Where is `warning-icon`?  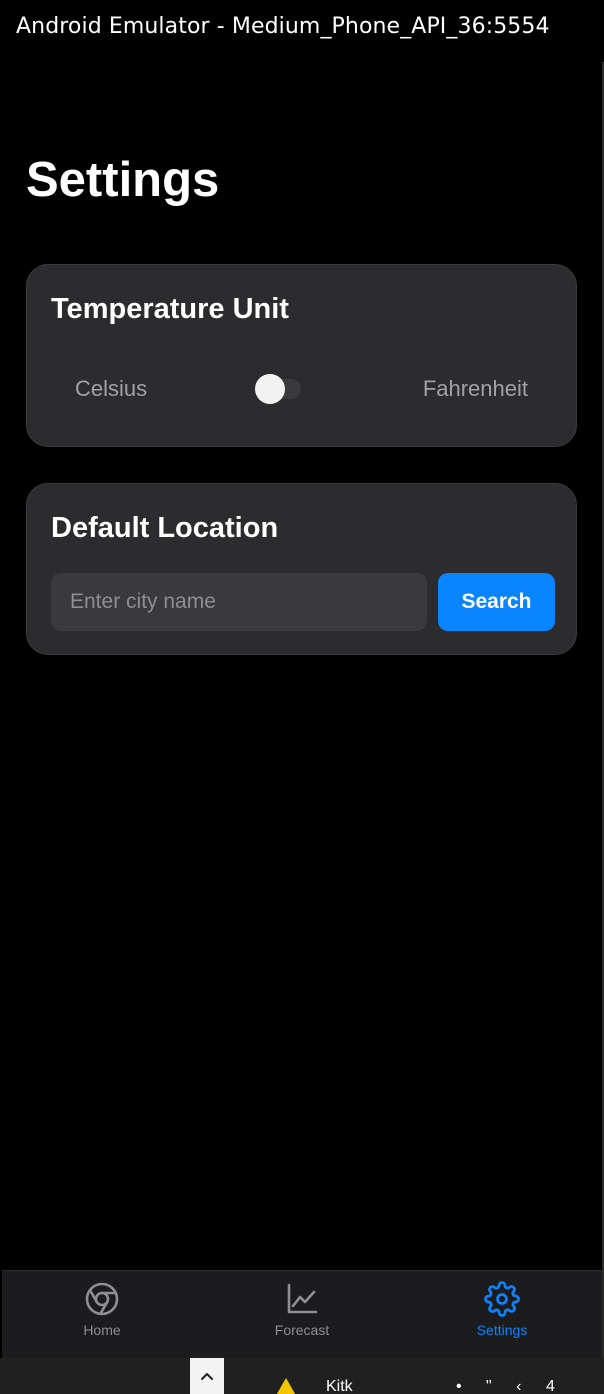
warning-icon is located at coordinates (286, 1385).